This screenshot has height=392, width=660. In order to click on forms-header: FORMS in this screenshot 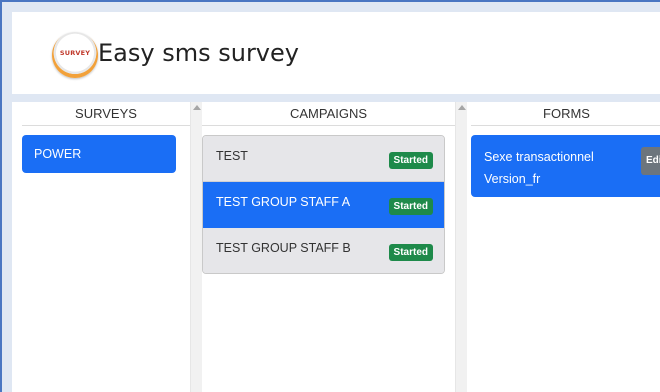, I will do `click(565, 114)`.